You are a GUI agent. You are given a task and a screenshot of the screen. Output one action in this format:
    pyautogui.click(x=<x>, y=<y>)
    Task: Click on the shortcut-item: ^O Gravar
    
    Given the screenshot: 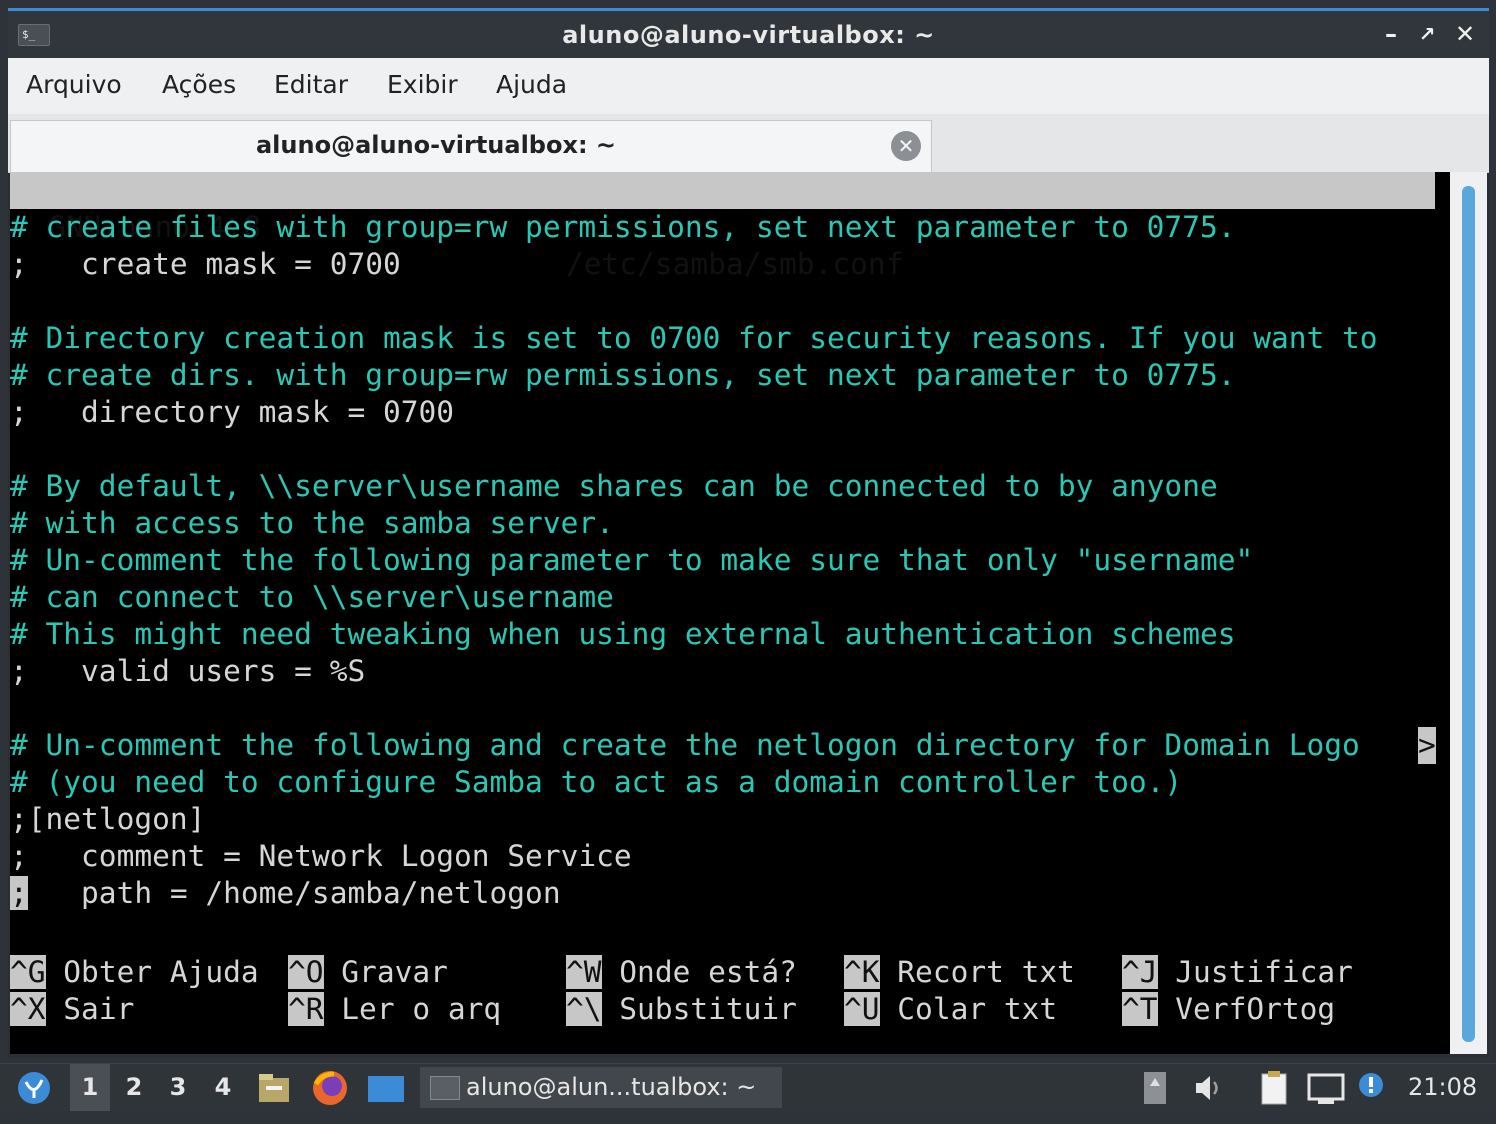 What is the action you would take?
    pyautogui.click(x=368, y=972)
    